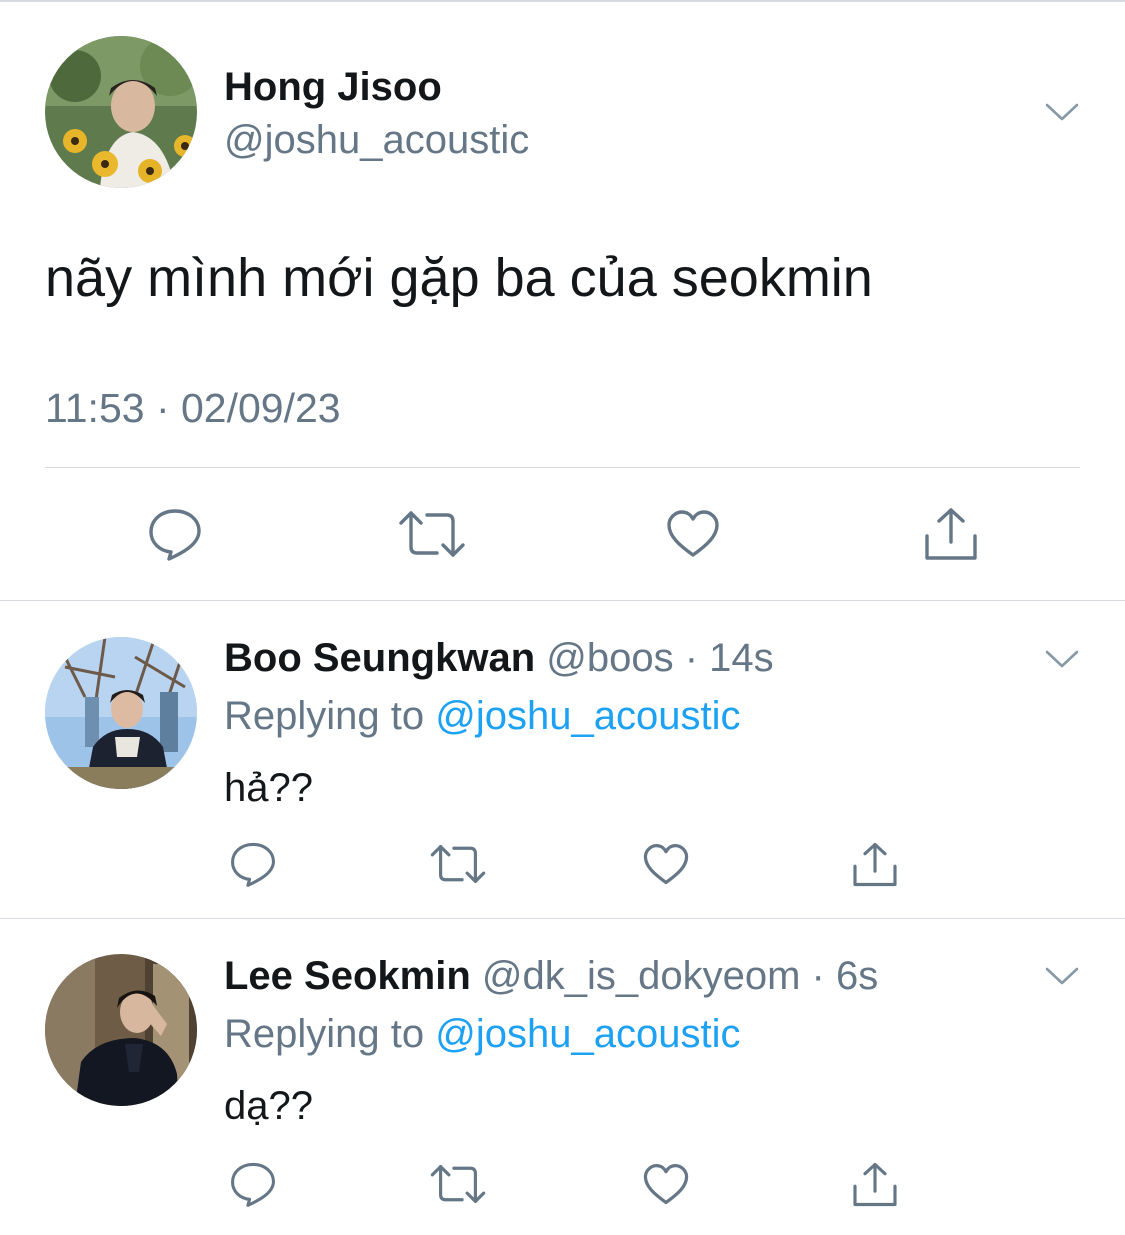 The width and height of the screenshot is (1125, 1235). Describe the element at coordinates (379, 658) in the screenshot. I see `author-name: Boo Seungkwan` at that location.